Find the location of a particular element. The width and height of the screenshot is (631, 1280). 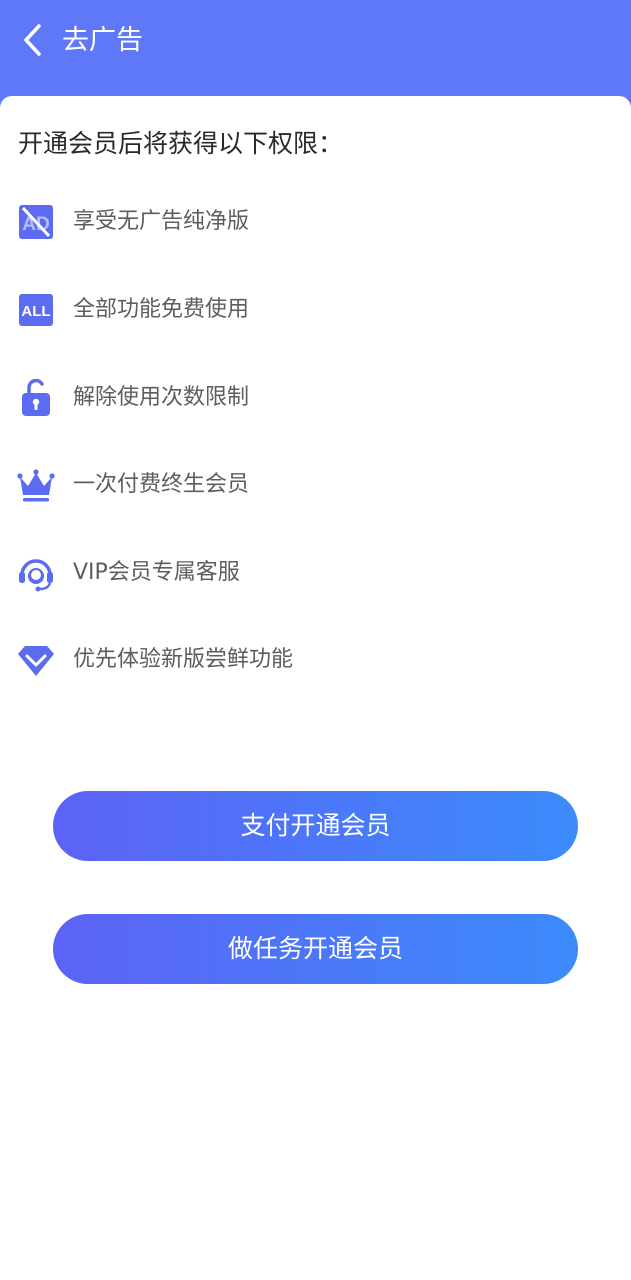

all-badge-icon: ALL is located at coordinates (36, 310).